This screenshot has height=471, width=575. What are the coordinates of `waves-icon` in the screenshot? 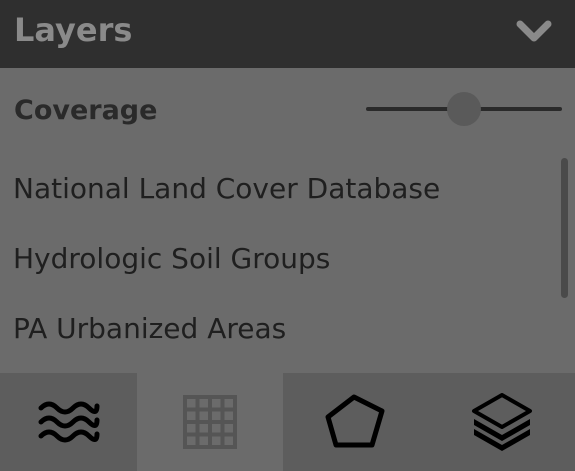 It's located at (68, 422).